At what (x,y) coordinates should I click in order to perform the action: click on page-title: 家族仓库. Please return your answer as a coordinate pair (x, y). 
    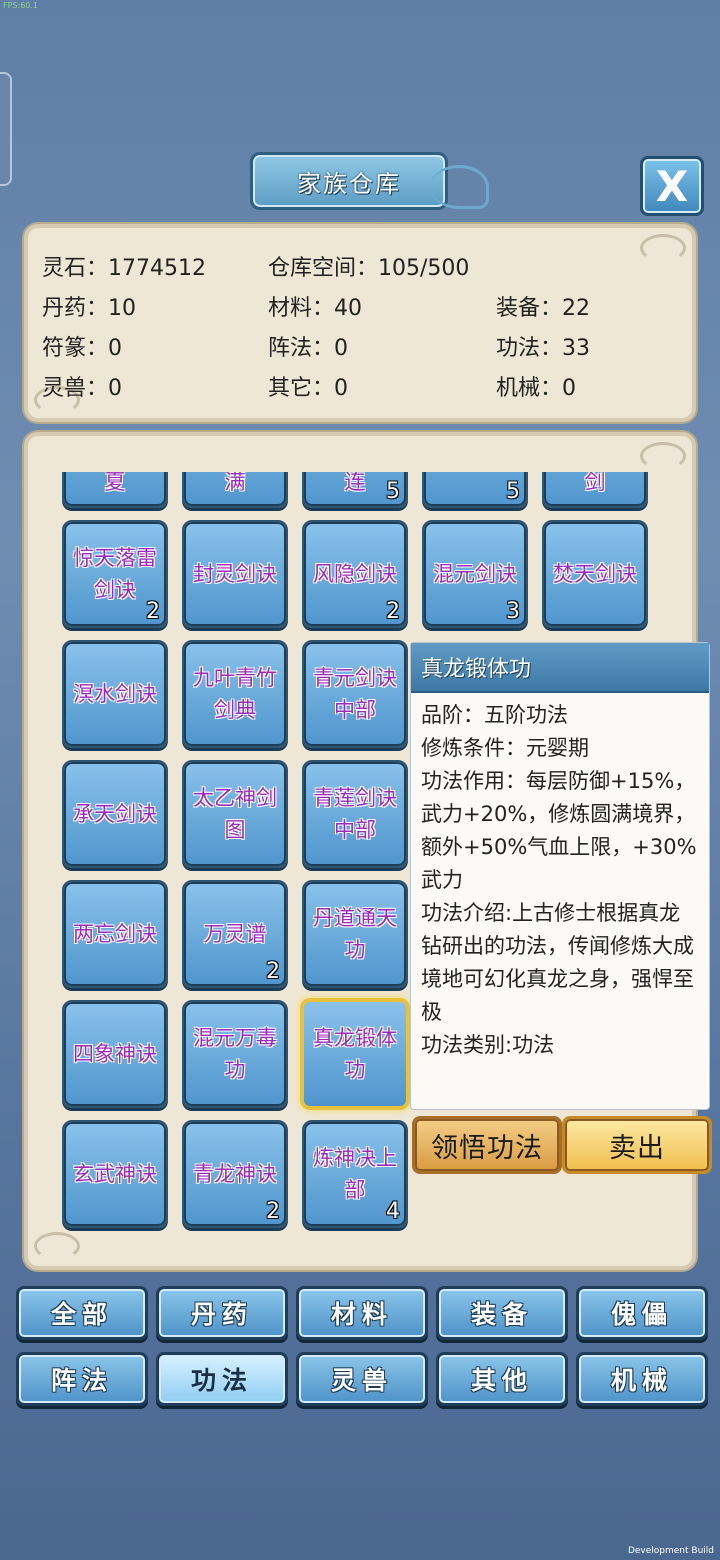
    Looking at the image, I should click on (349, 183).